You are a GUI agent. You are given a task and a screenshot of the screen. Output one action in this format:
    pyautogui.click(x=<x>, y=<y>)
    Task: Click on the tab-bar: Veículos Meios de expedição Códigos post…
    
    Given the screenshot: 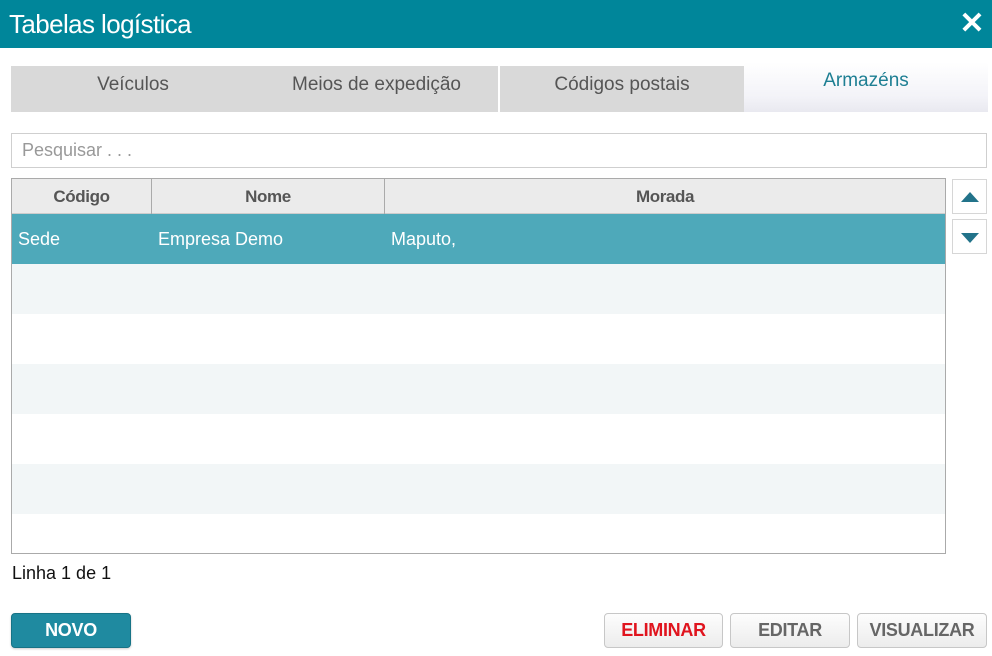 What is the action you would take?
    pyautogui.click(x=499, y=87)
    